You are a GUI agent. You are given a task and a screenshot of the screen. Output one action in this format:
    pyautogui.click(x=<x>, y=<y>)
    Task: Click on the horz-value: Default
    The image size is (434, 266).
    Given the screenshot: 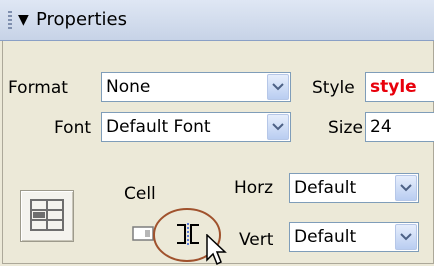 What is the action you would take?
    pyautogui.click(x=325, y=188)
    